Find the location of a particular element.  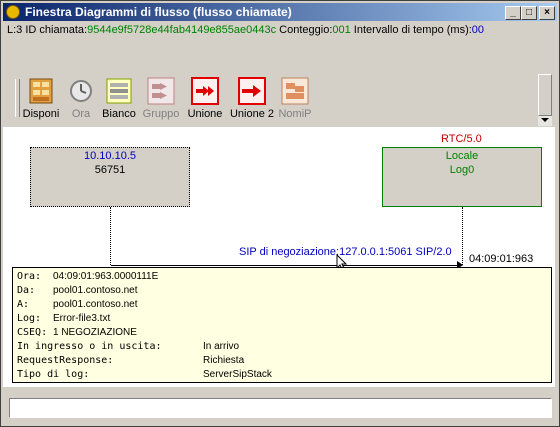

detail-reqresp-row: RequestResponse: Richiesta is located at coordinates (131, 360).